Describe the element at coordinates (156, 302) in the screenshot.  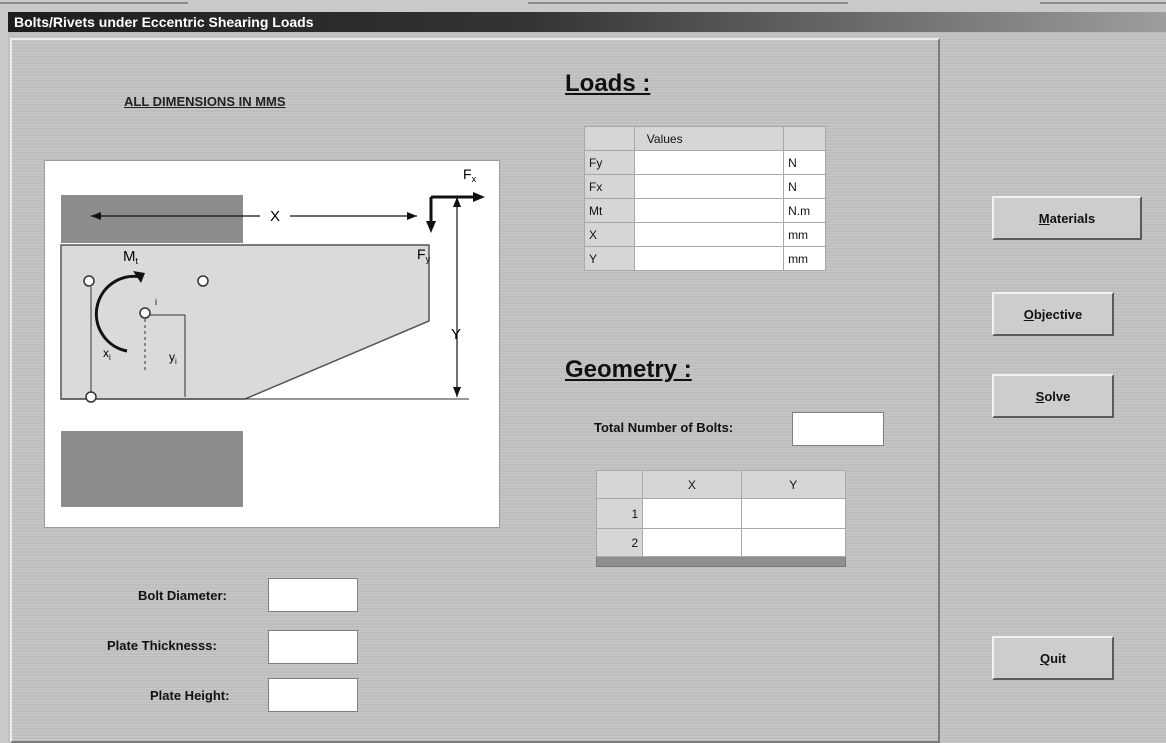
I see `i-label: i` at that location.